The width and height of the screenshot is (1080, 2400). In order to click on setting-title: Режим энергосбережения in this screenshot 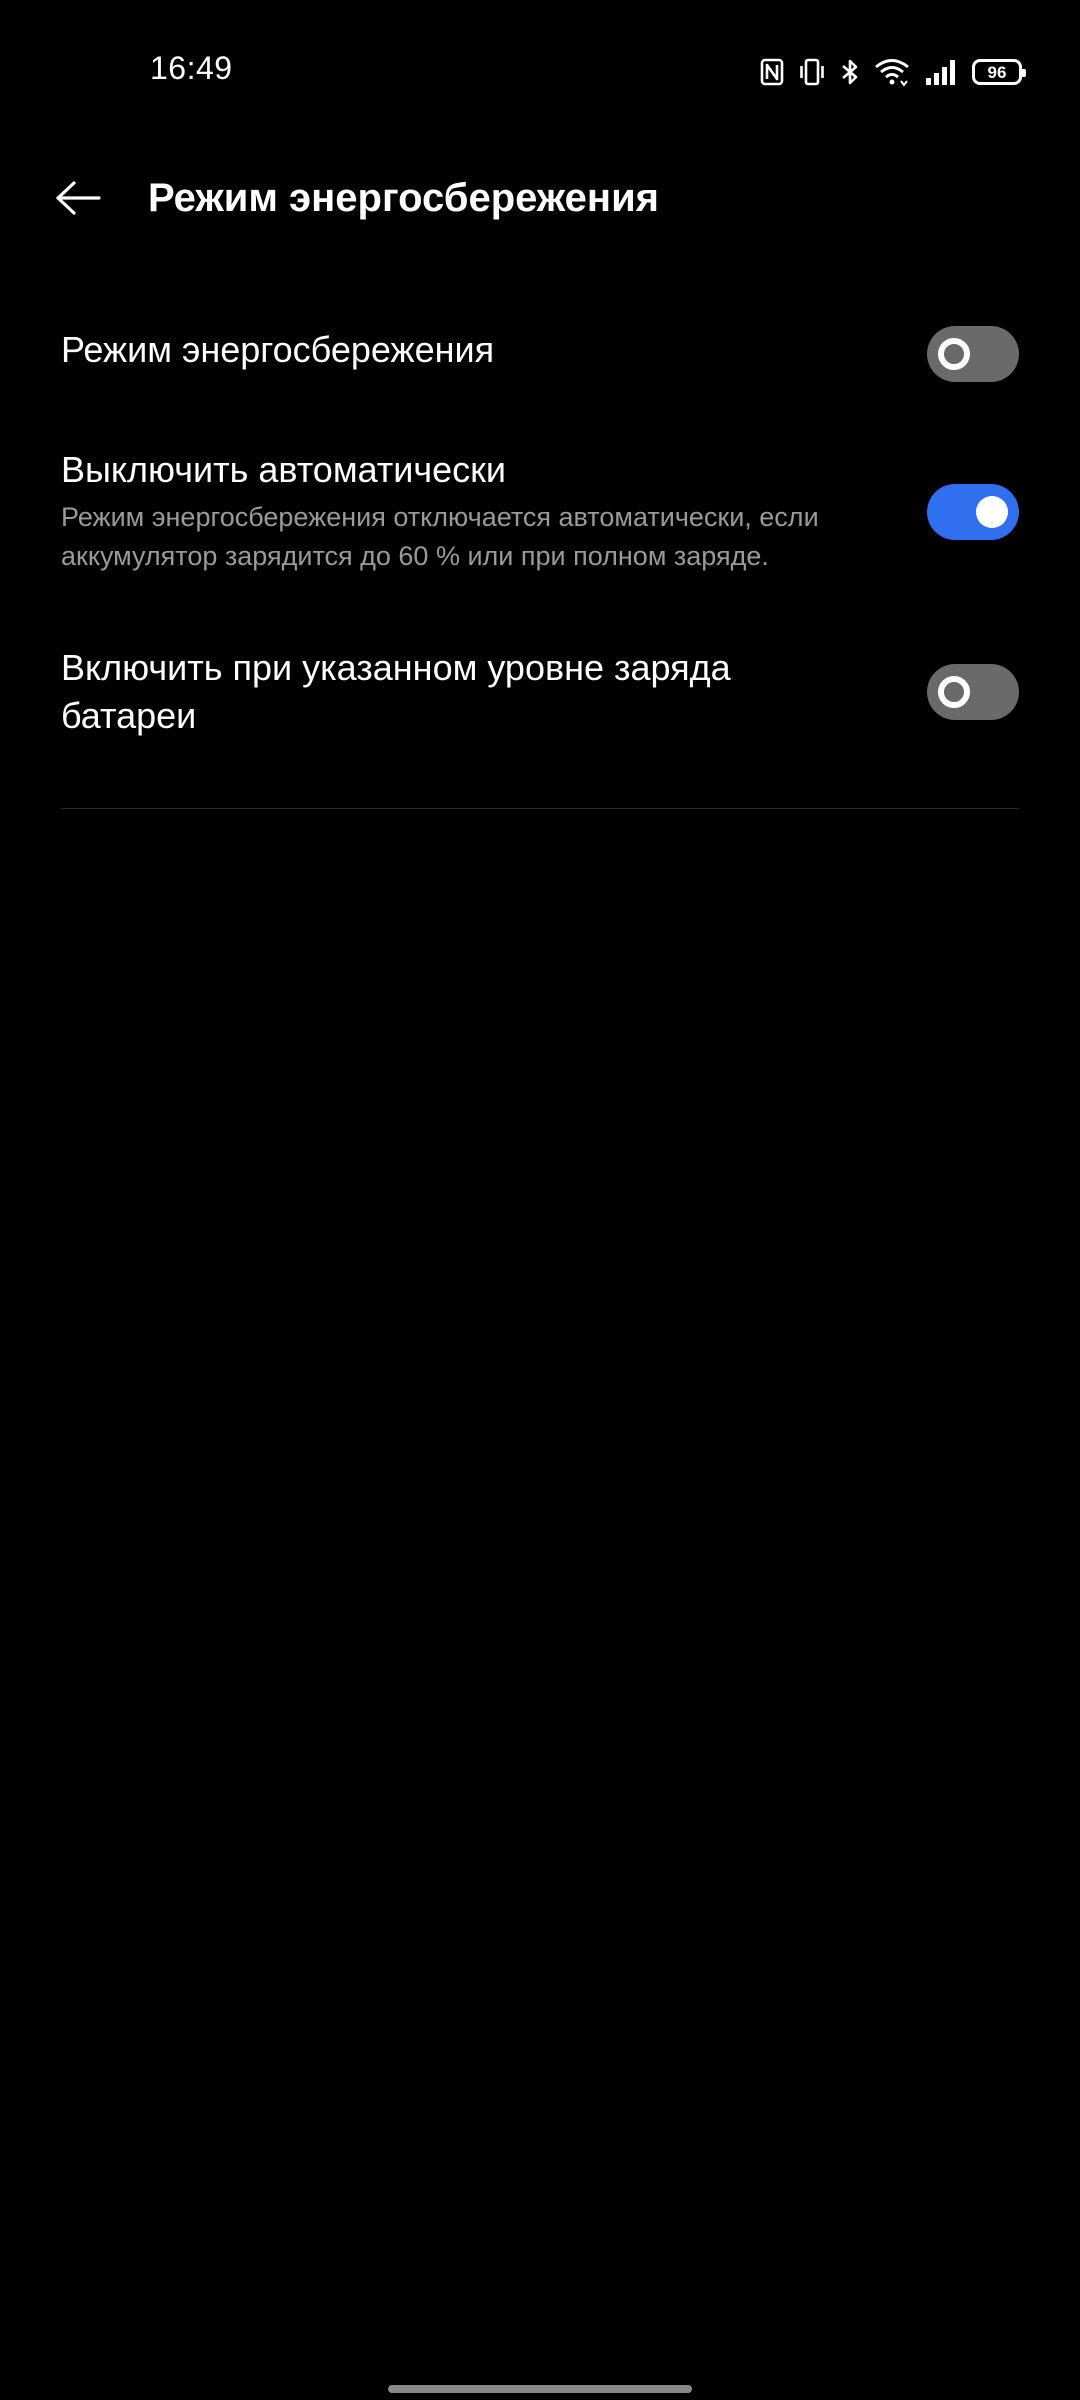, I will do `click(278, 349)`.